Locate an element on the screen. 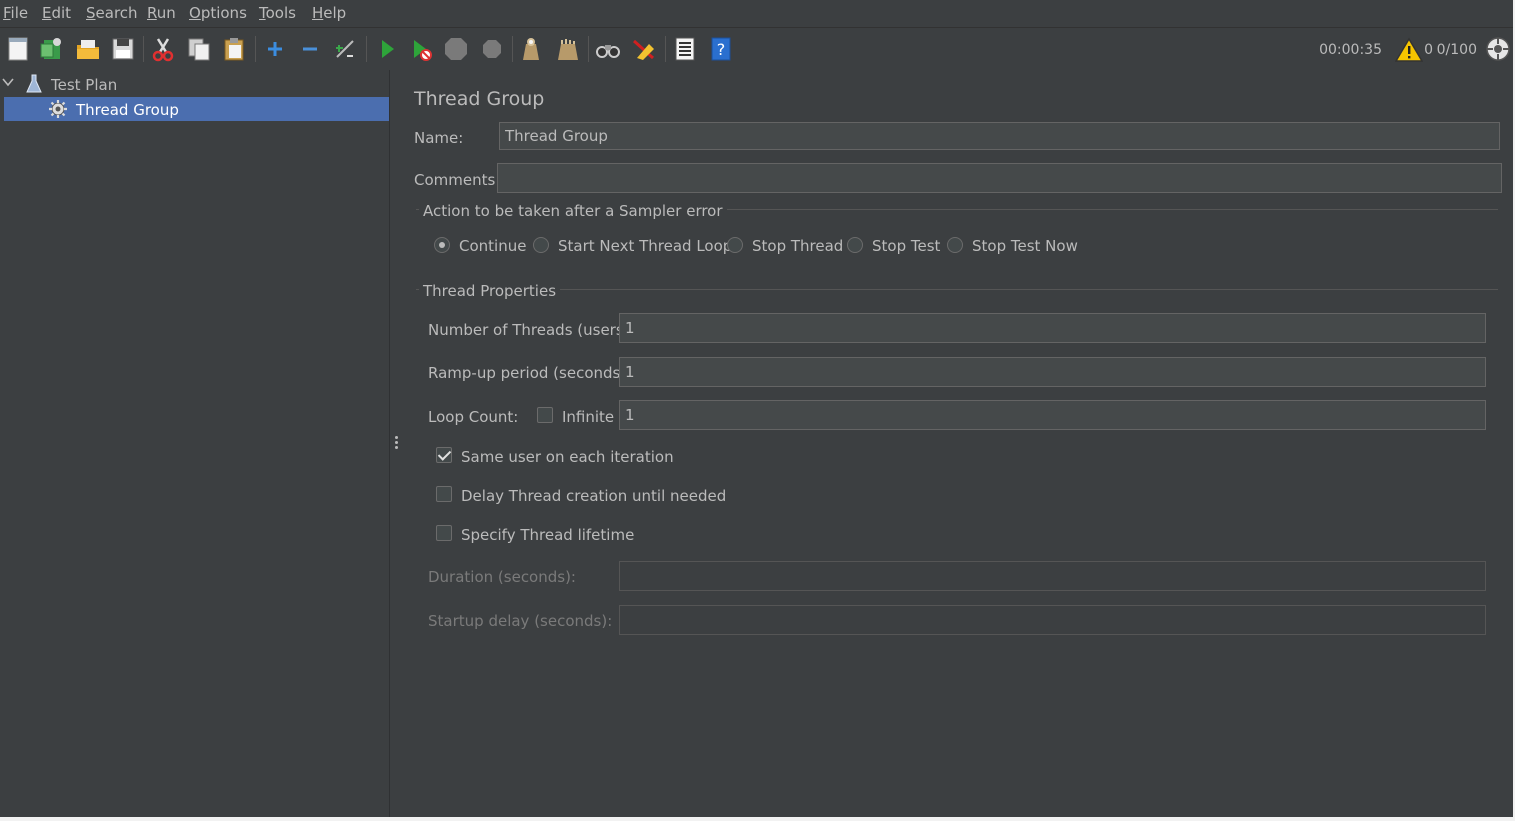 This screenshot has height=821, width=1515. duration-field is located at coordinates (1052, 576).